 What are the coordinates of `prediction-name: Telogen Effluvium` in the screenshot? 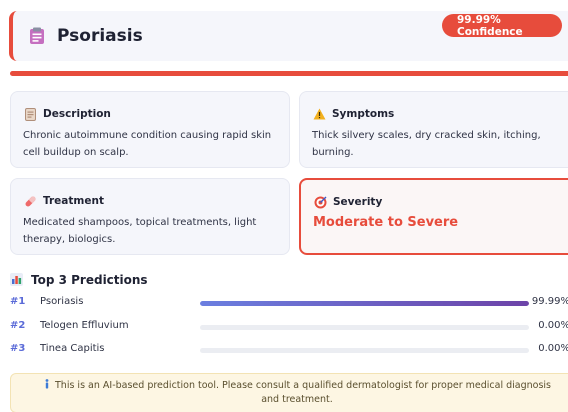 It's located at (84, 325).